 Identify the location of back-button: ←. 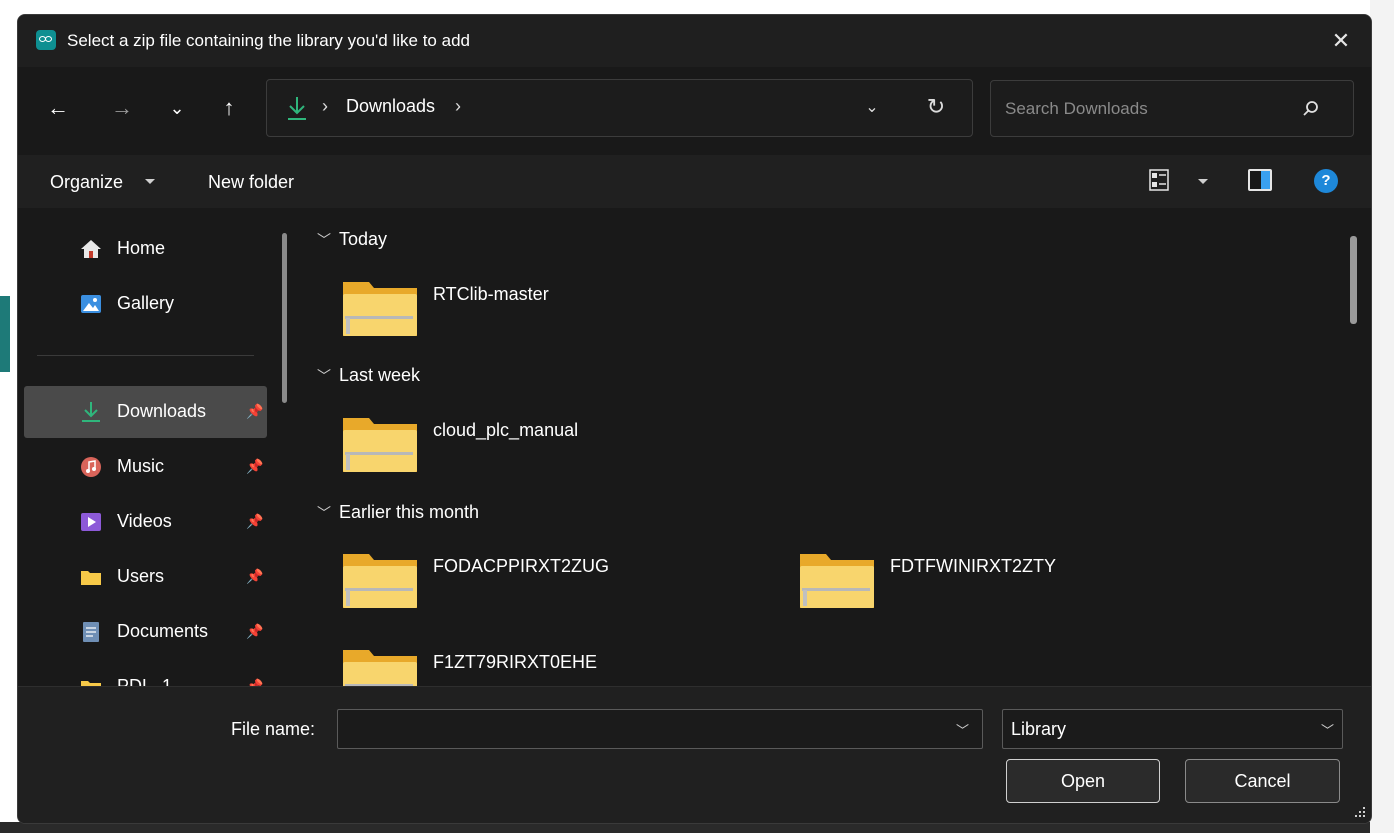
(58, 108).